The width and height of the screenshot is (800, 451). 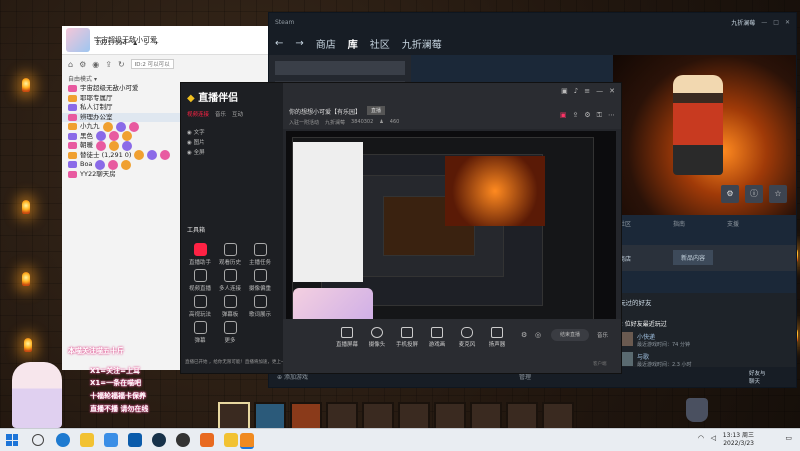 I want to click on music-button: 音乐, so click(x=602, y=335).